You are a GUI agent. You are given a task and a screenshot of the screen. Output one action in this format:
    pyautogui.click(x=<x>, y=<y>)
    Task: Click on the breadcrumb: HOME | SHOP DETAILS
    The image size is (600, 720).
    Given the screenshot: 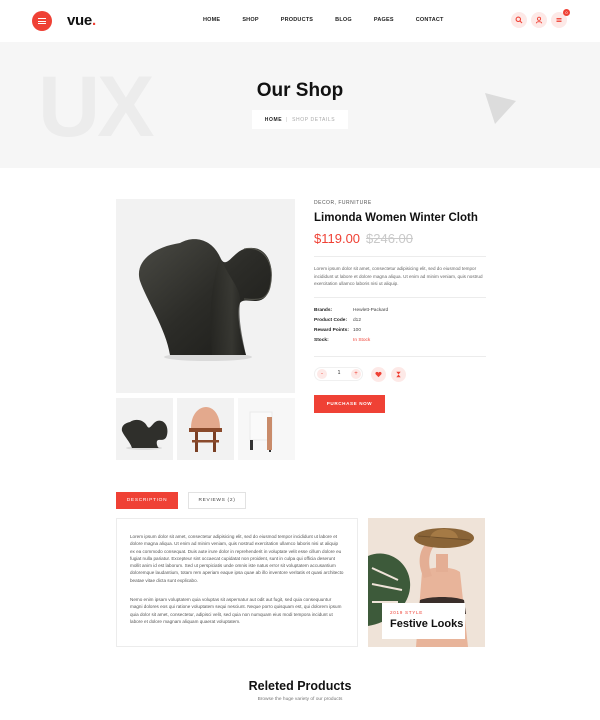 What is the action you would take?
    pyautogui.click(x=300, y=119)
    